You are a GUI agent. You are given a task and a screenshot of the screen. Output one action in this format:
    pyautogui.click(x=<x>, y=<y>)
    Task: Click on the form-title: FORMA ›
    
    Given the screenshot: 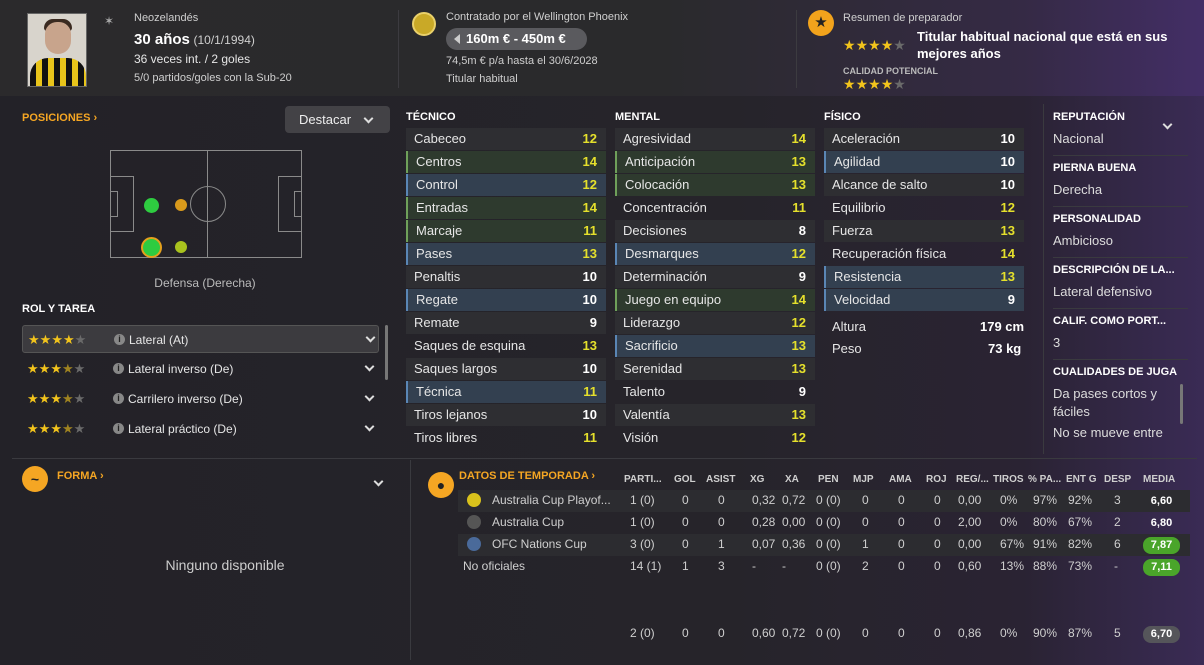 What is the action you would take?
    pyautogui.click(x=80, y=476)
    